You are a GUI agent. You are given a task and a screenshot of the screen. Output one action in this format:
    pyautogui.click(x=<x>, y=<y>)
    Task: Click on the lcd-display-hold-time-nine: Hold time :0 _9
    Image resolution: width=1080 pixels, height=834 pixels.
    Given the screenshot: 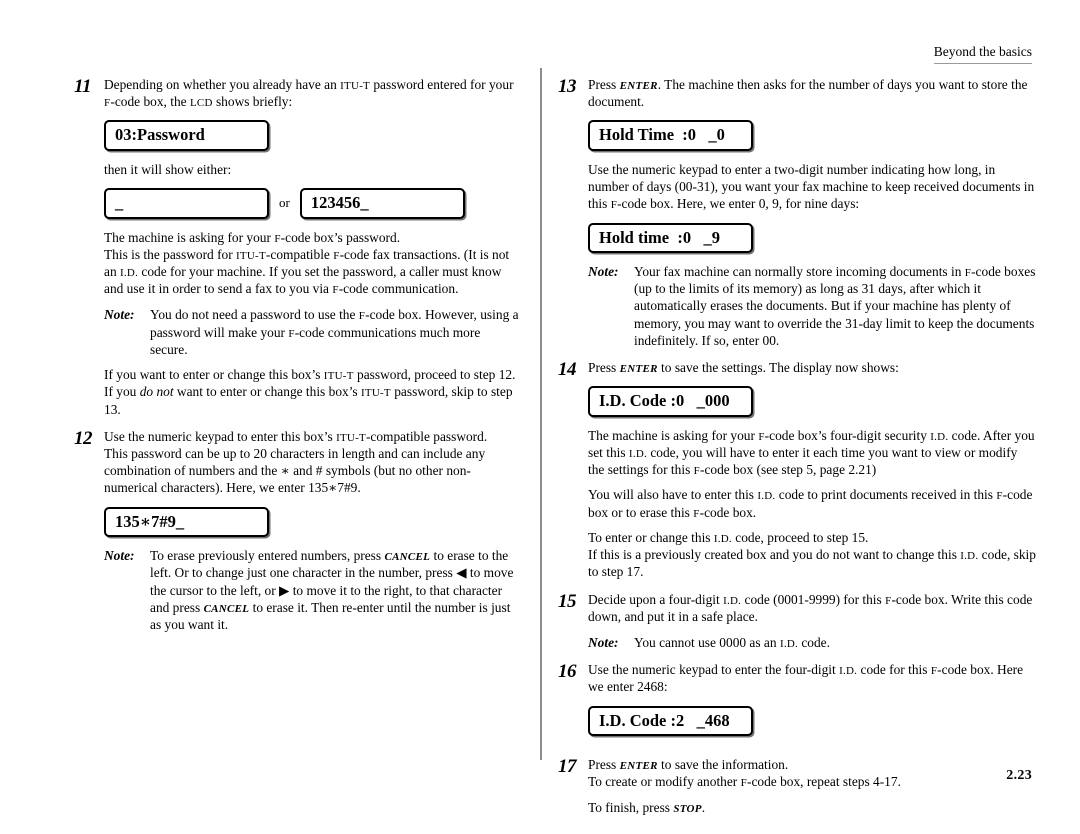 What is the action you would take?
    pyautogui.click(x=670, y=238)
    